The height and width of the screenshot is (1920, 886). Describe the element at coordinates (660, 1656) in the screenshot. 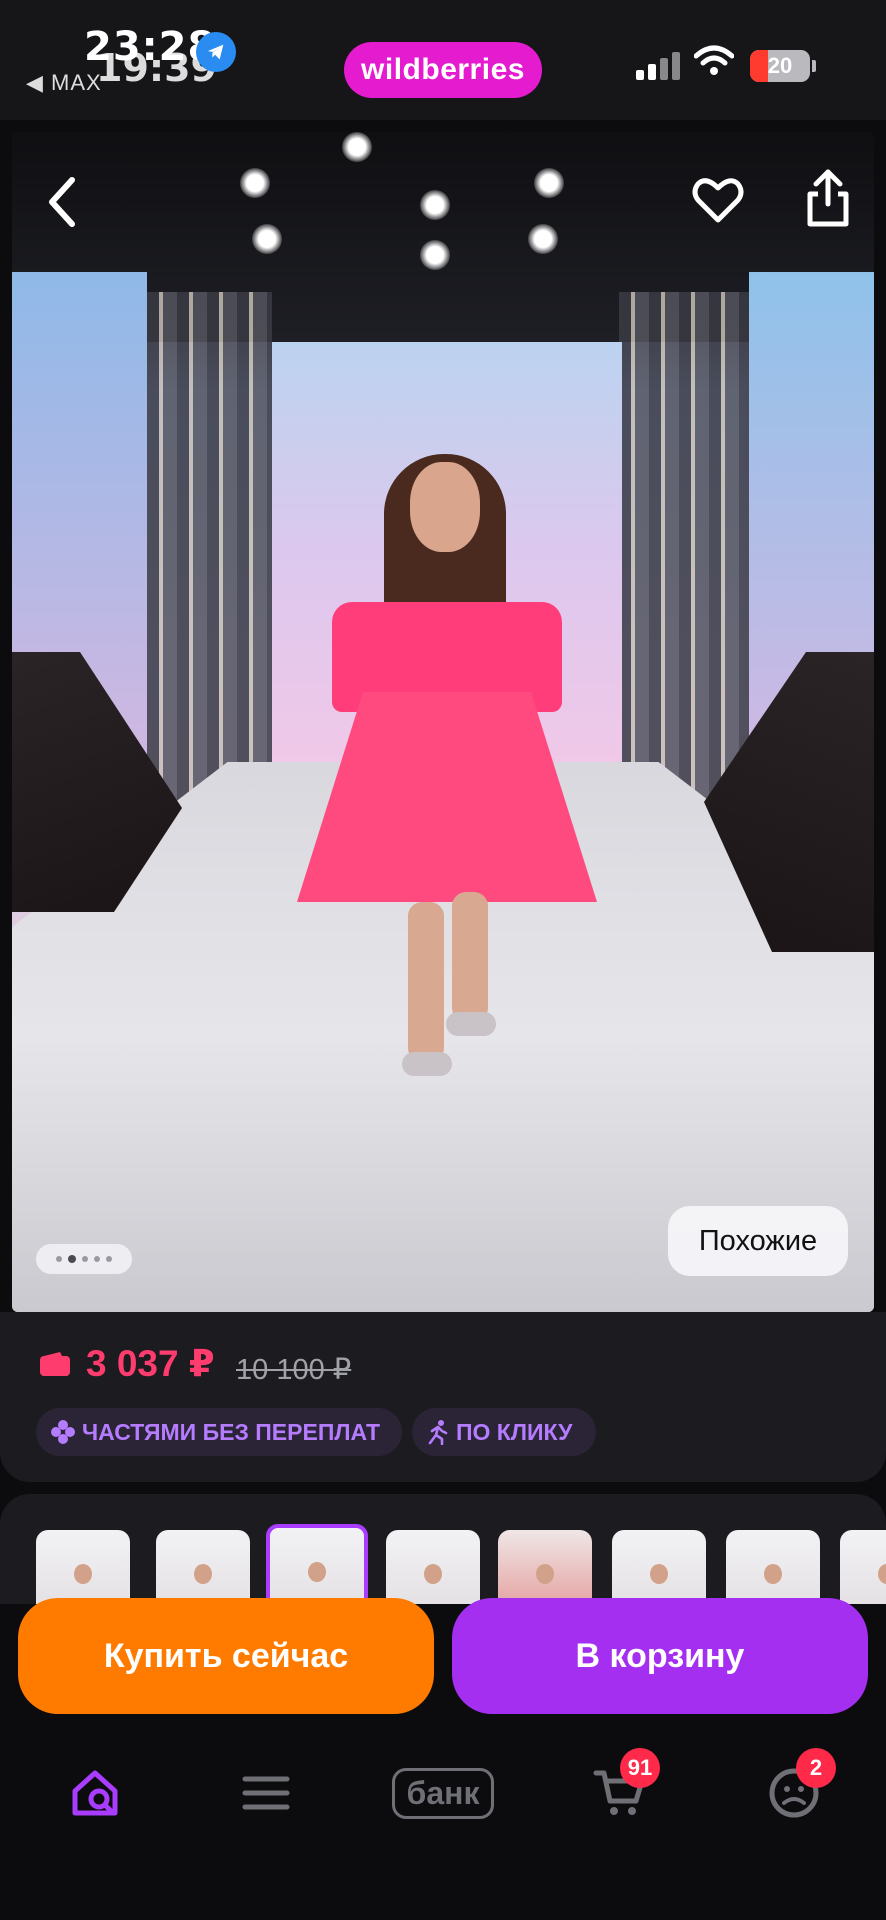

I see `add-to-cart-button: В корзину` at that location.